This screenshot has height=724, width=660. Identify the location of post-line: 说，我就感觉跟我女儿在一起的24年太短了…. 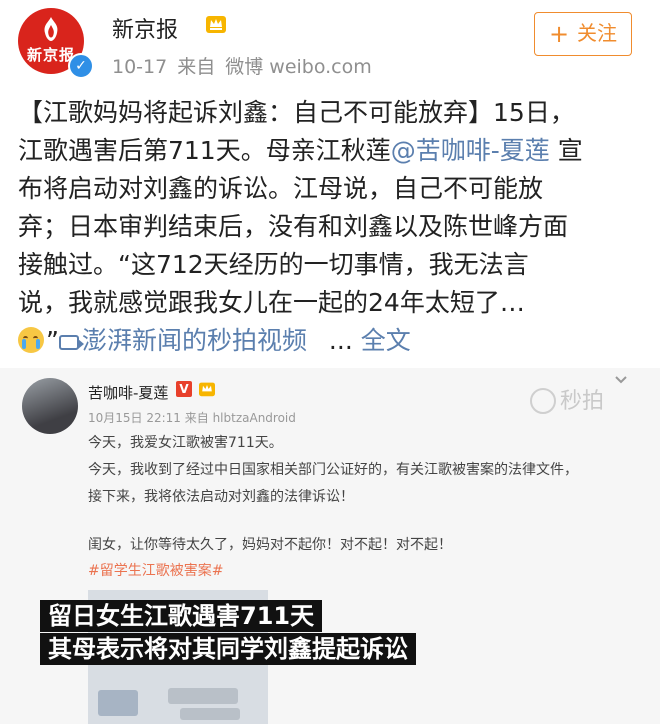
(271, 302).